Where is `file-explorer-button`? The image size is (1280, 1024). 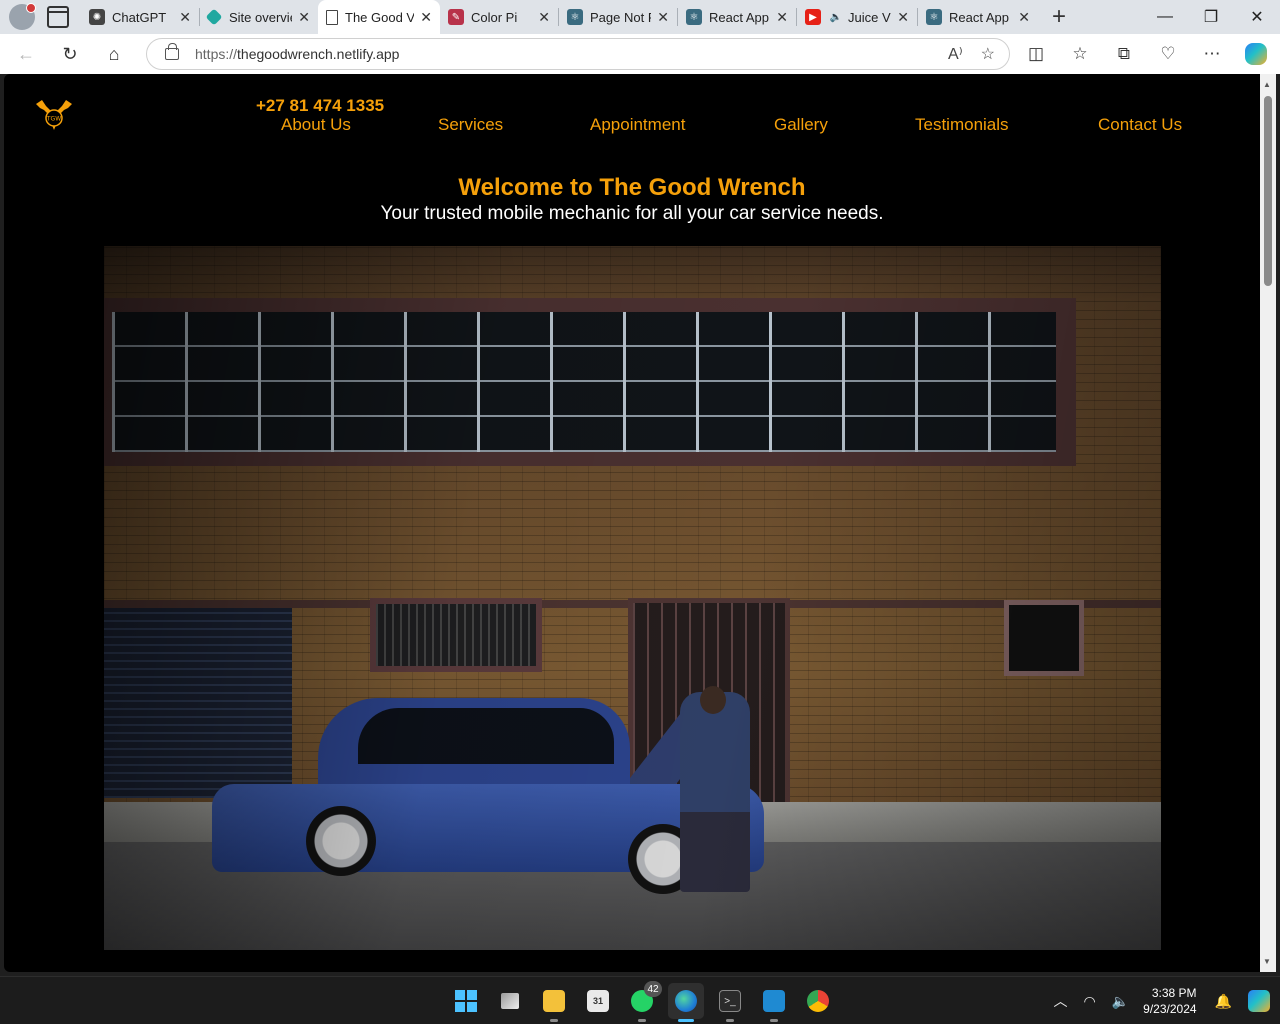 file-explorer-button is located at coordinates (554, 1002).